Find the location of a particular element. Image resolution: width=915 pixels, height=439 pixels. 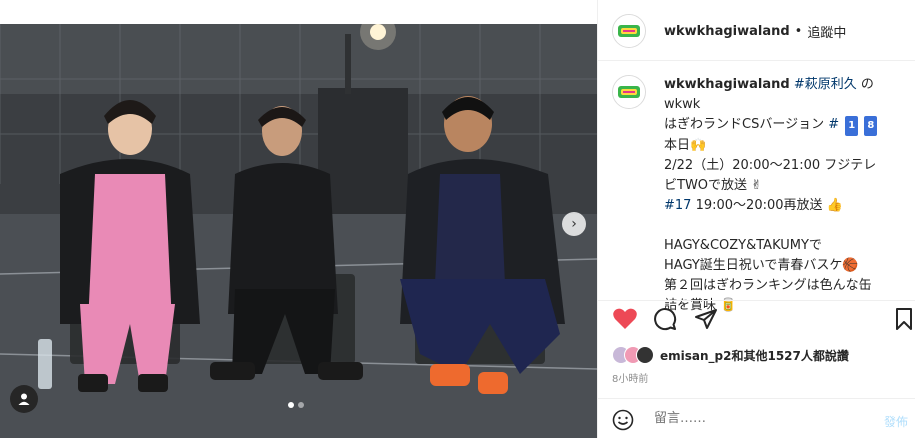

caption-username: wkwkhagiwaland is located at coordinates (727, 84).